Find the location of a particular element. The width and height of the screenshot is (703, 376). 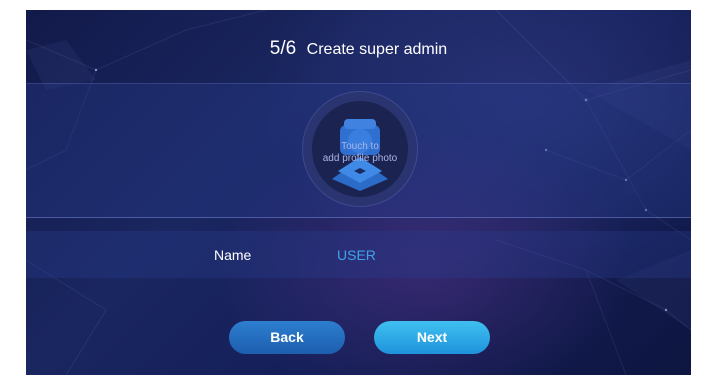

avatar-hint: Touch to add profile photo is located at coordinates (360, 153).